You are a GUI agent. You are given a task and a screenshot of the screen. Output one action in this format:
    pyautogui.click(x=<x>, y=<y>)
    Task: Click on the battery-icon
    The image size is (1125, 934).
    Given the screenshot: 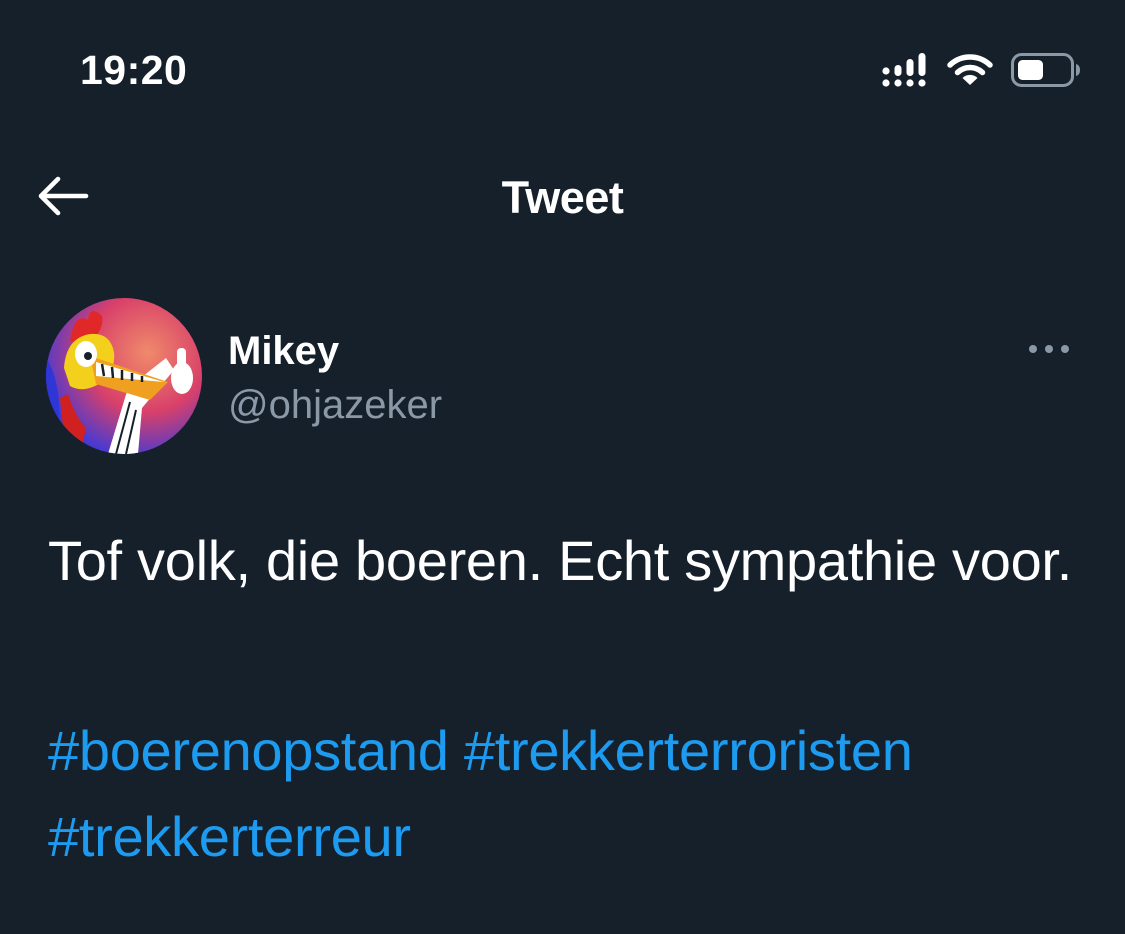 What is the action you would take?
    pyautogui.click(x=1046, y=70)
    